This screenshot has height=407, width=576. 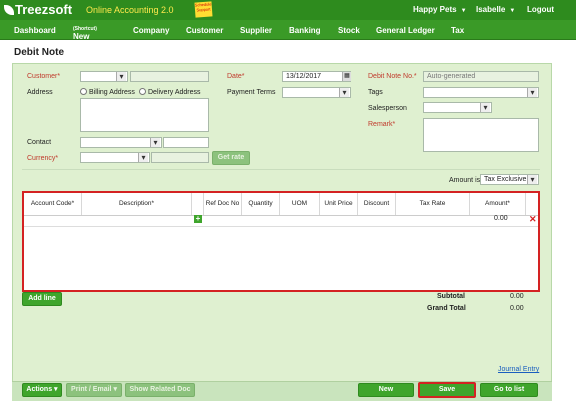 What do you see at coordinates (223, 204) in the screenshot?
I see `col-ref-doc-no: Ref Doc No` at bounding box center [223, 204].